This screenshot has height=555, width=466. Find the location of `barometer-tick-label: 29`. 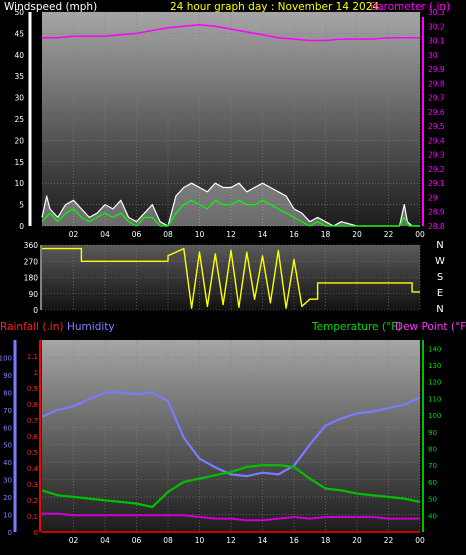

barometer-tick-label: 29 is located at coordinates (433, 197).